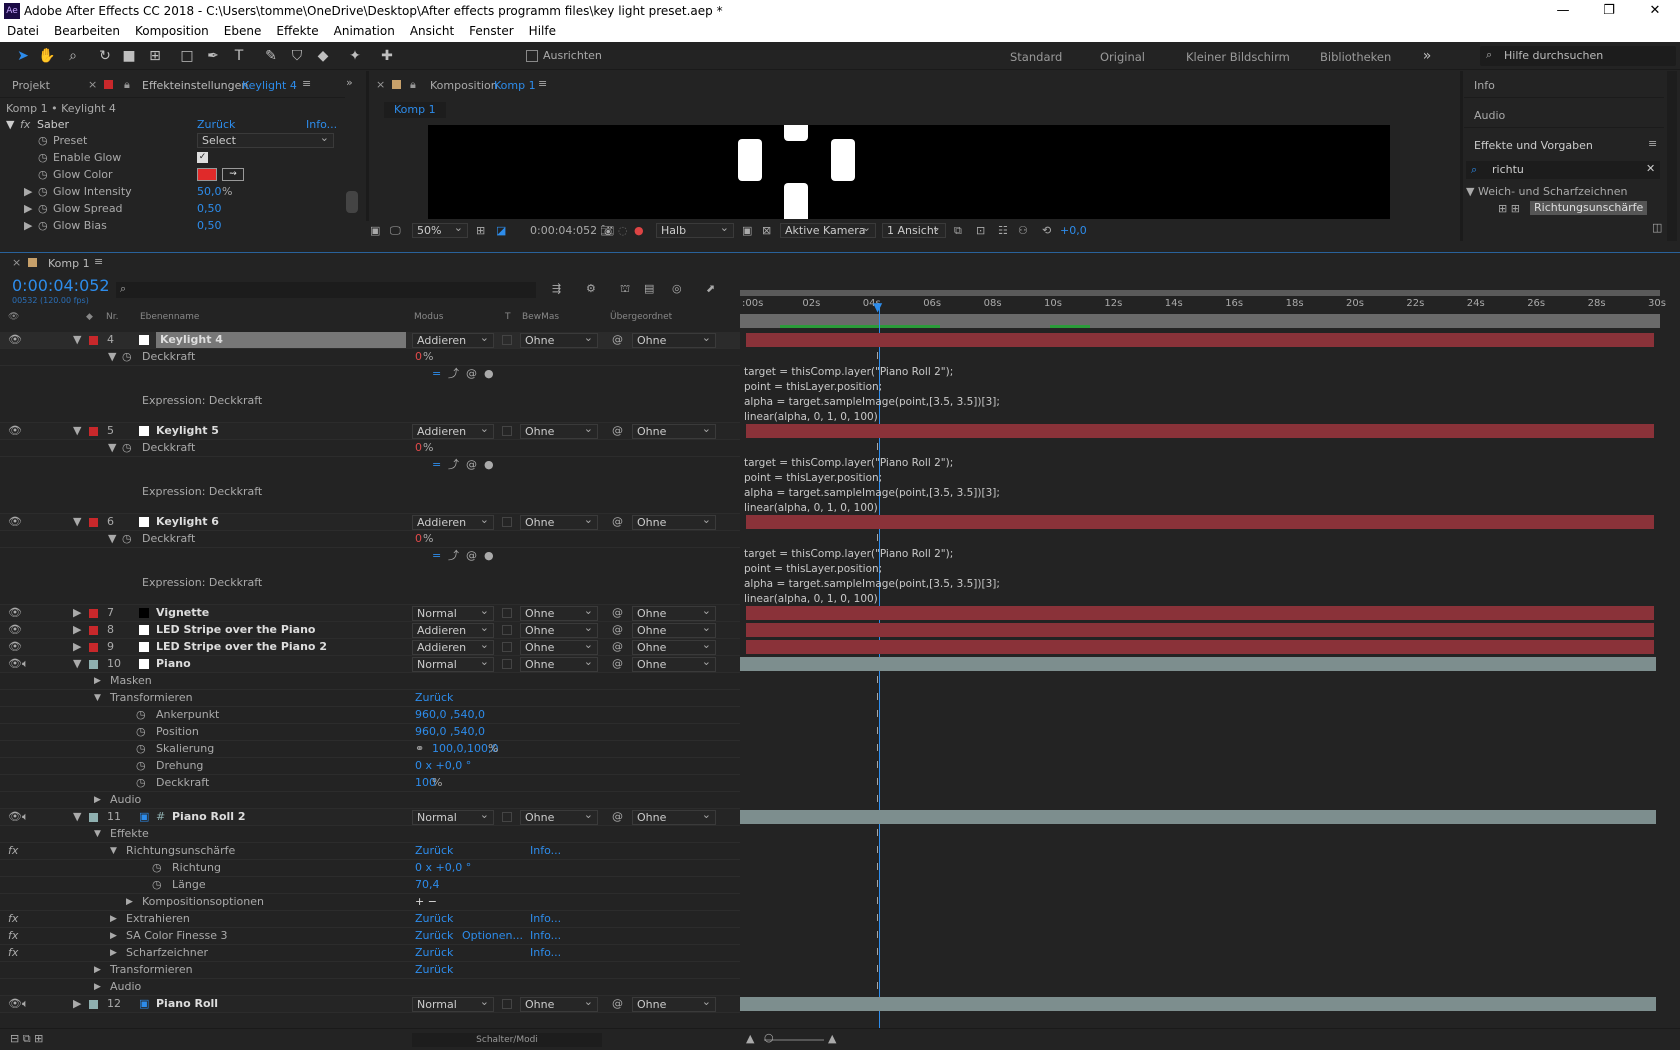 The width and height of the screenshot is (1680, 1050). I want to click on timeline-timecode: 0:00:04:052, so click(61, 285).